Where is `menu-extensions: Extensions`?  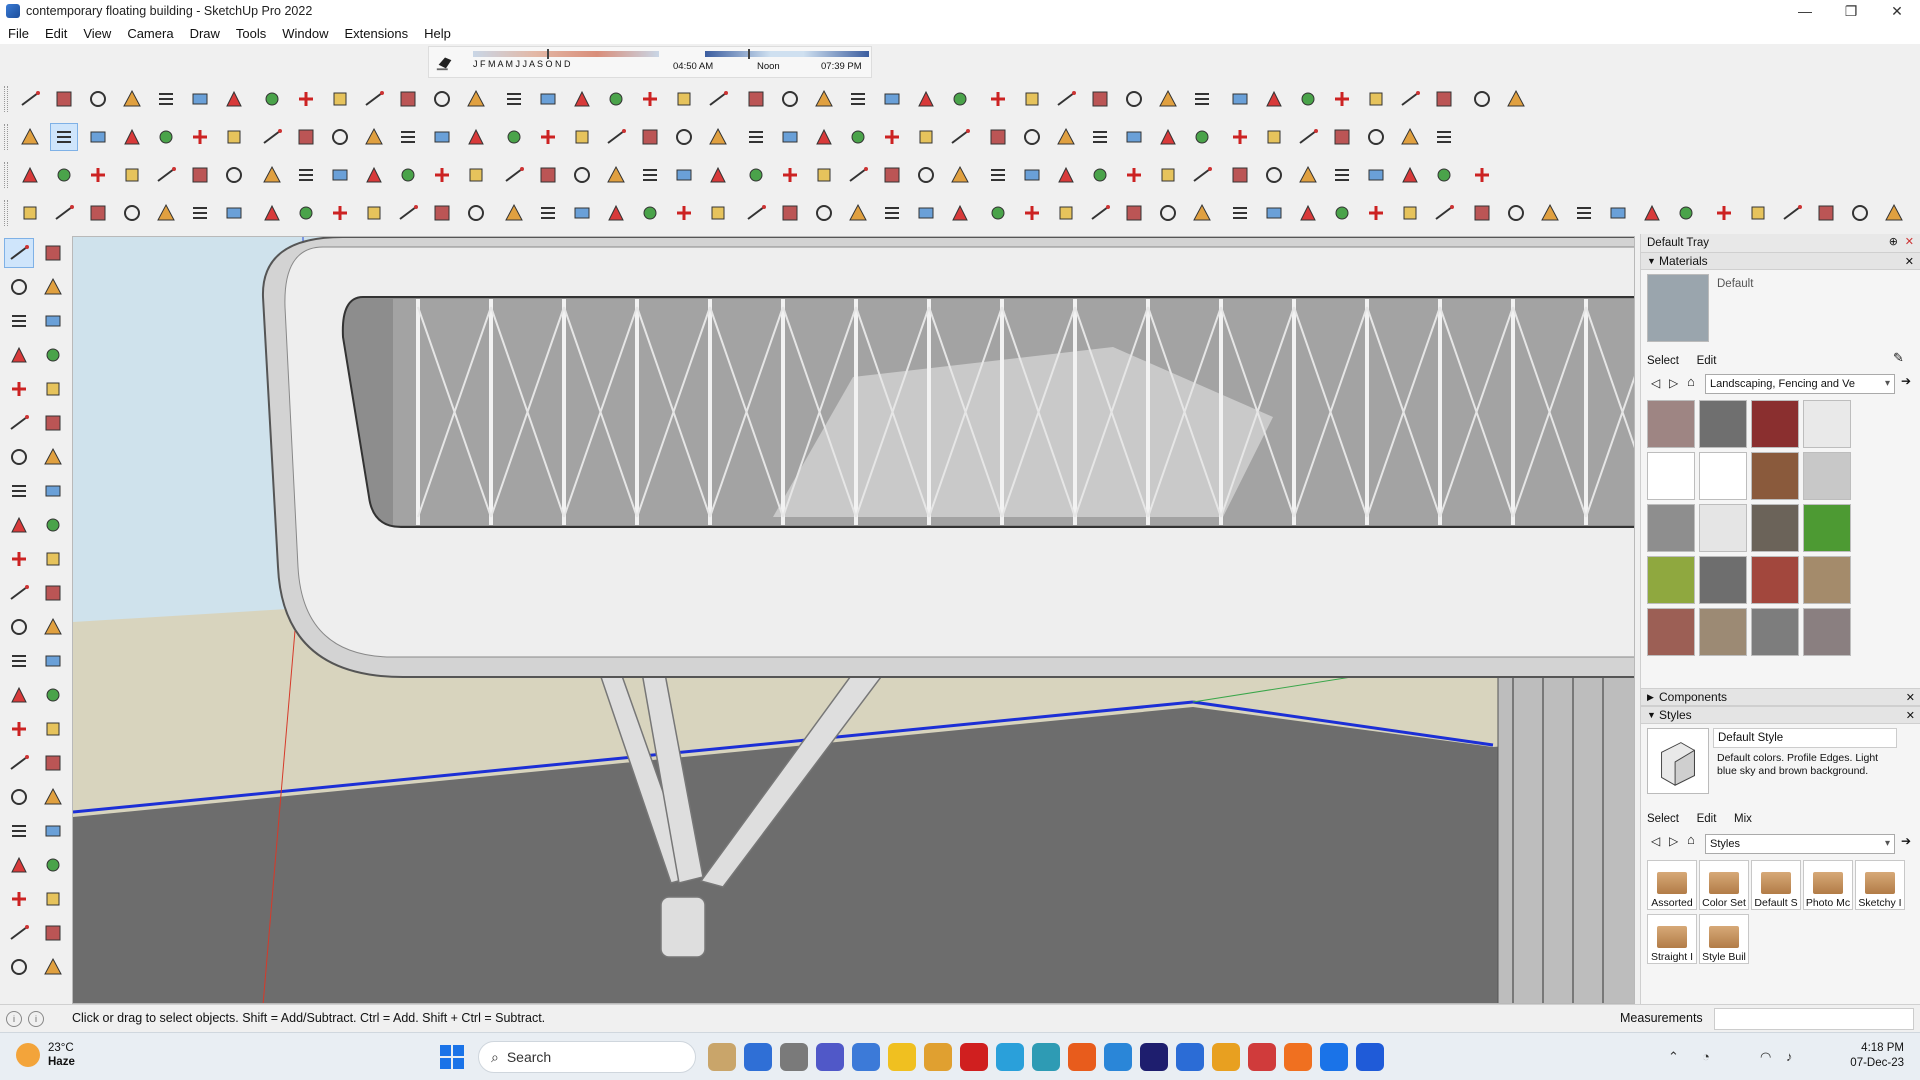 menu-extensions: Extensions is located at coordinates (377, 33).